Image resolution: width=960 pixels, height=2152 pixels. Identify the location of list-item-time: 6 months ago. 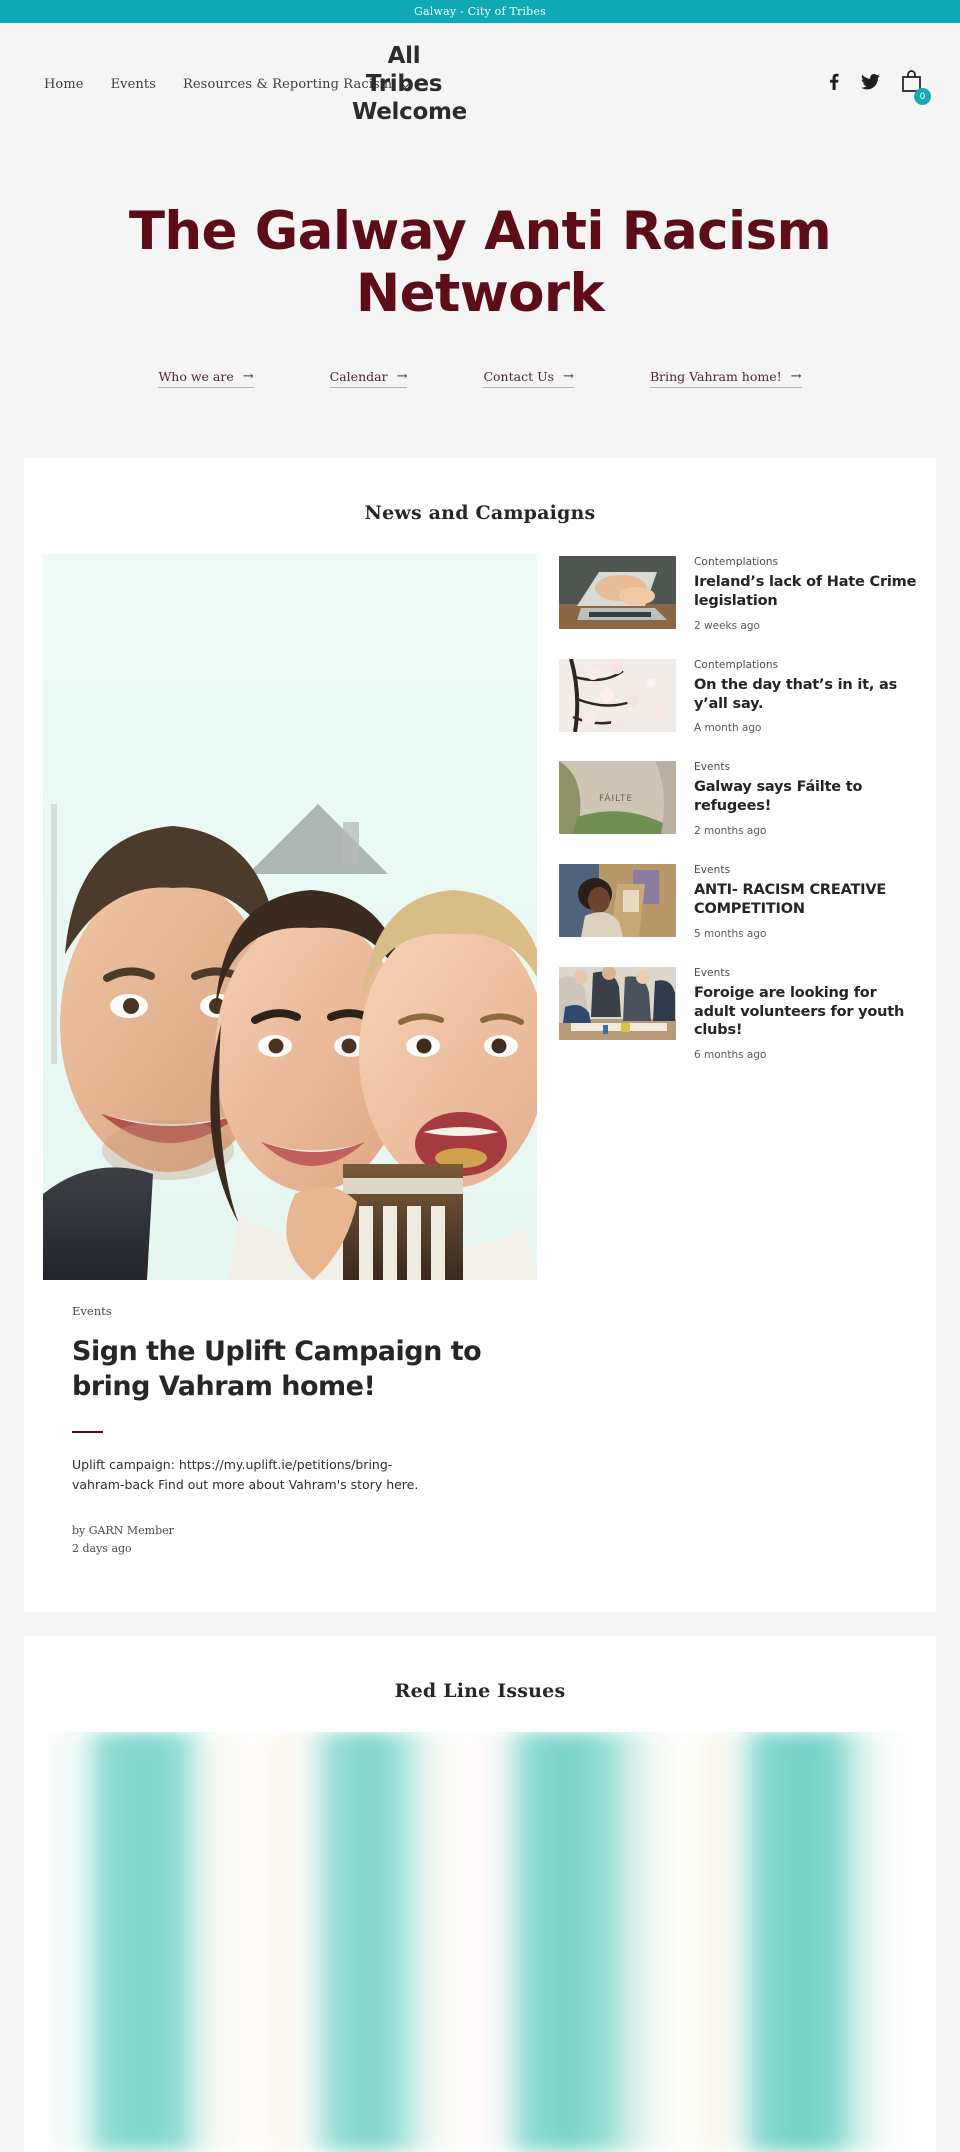
(730, 1055).